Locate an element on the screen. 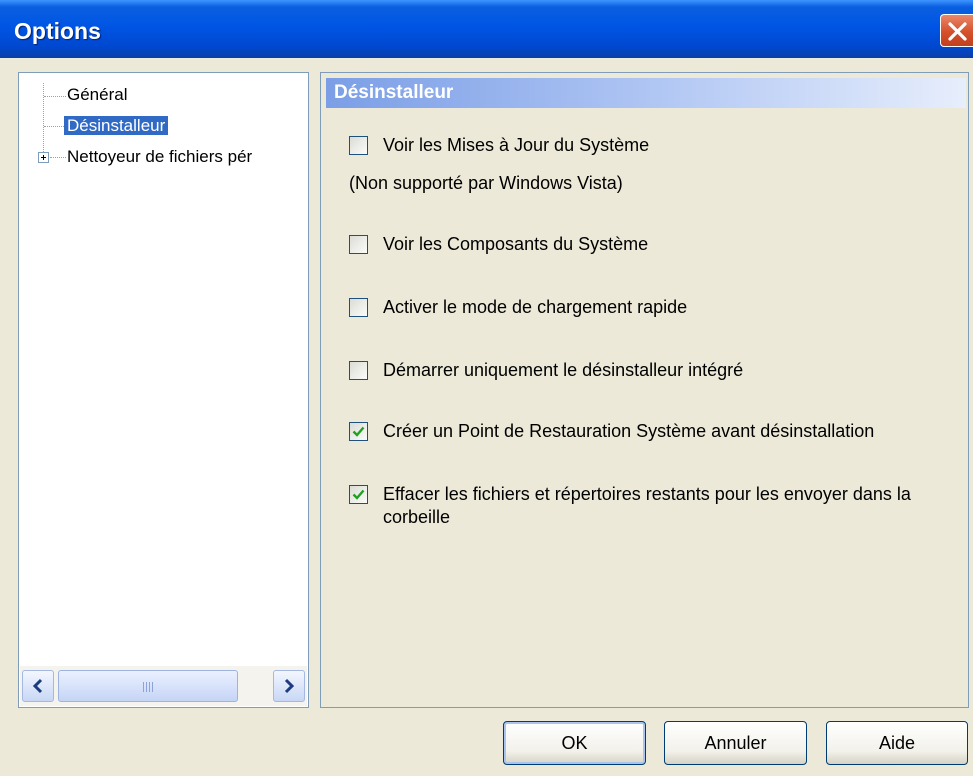  tree-item-junk-cleaner: Nettoyeur de fichiers pér is located at coordinates (159, 157).